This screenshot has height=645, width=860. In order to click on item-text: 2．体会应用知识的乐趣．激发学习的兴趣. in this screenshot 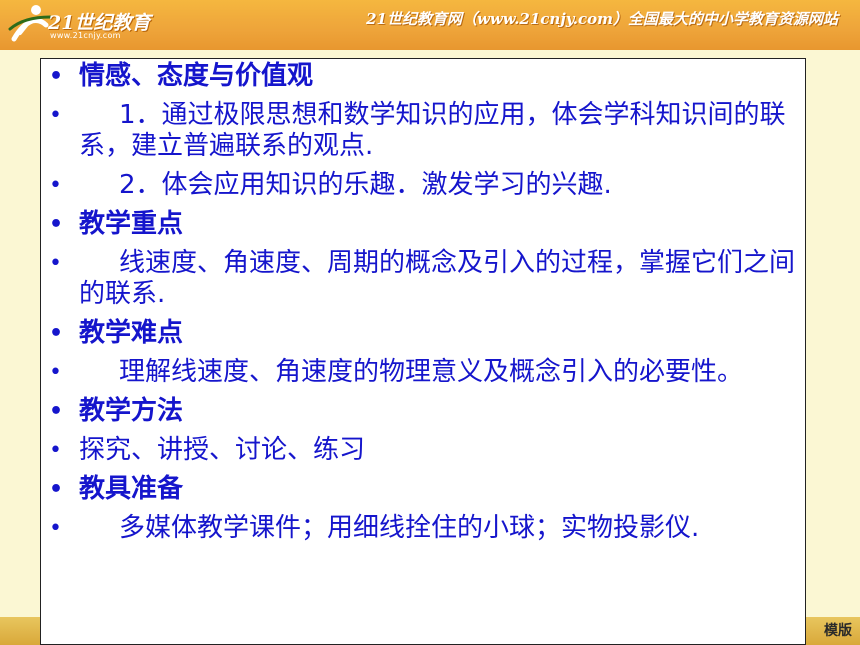, I will do `click(365, 185)`.